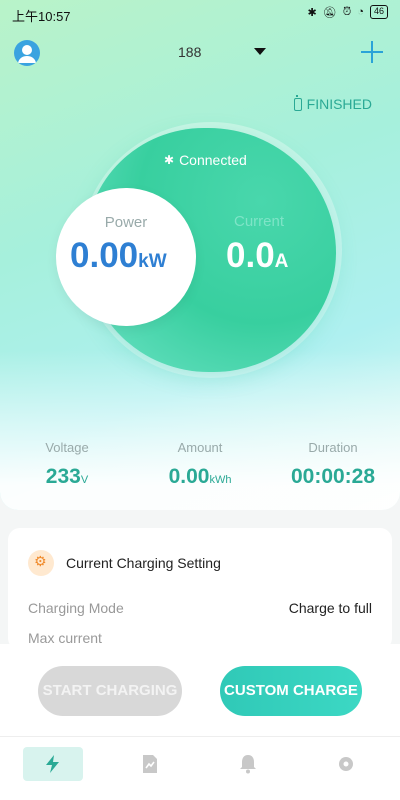  I want to click on amount-value: 0.00kWh, so click(200, 477).